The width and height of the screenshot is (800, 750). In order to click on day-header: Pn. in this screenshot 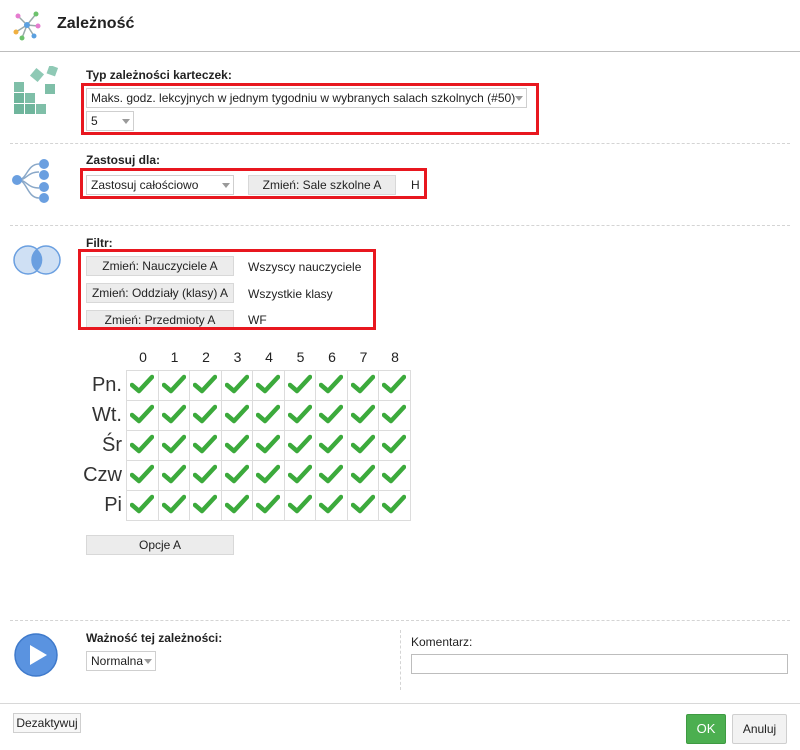, I will do `click(102, 385)`.